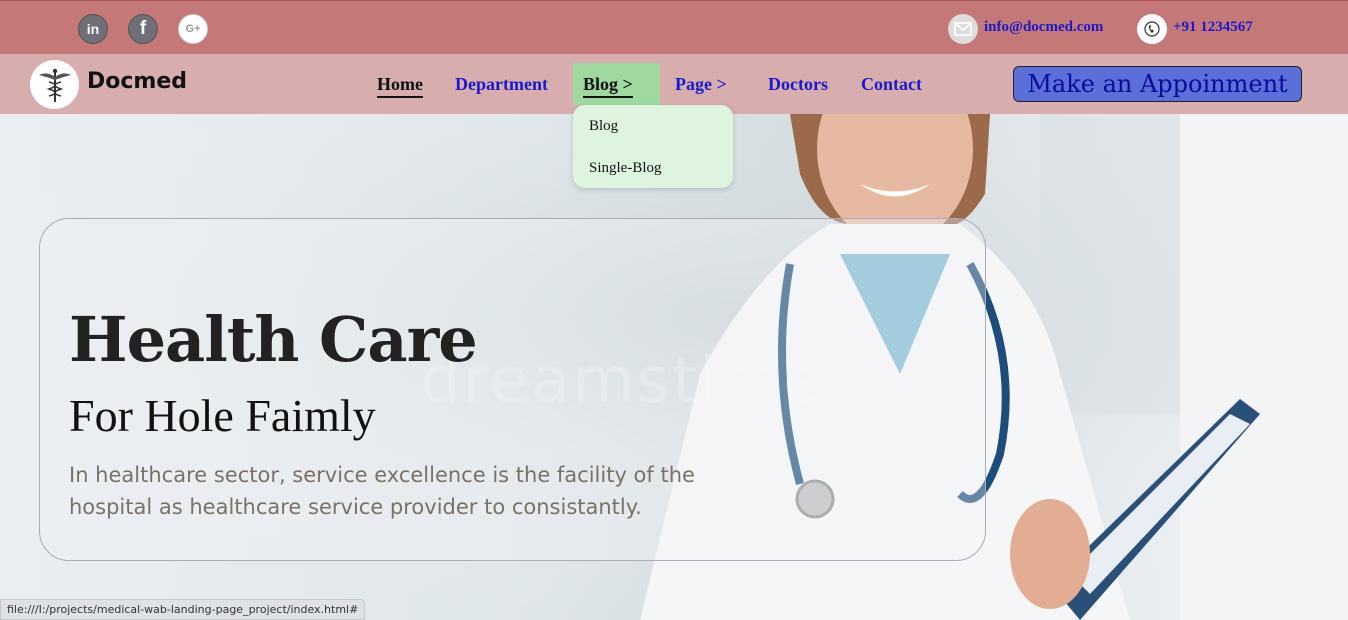 This screenshot has height=620, width=1348. I want to click on nav-blog-active-bg: Blog >, so click(616, 84).